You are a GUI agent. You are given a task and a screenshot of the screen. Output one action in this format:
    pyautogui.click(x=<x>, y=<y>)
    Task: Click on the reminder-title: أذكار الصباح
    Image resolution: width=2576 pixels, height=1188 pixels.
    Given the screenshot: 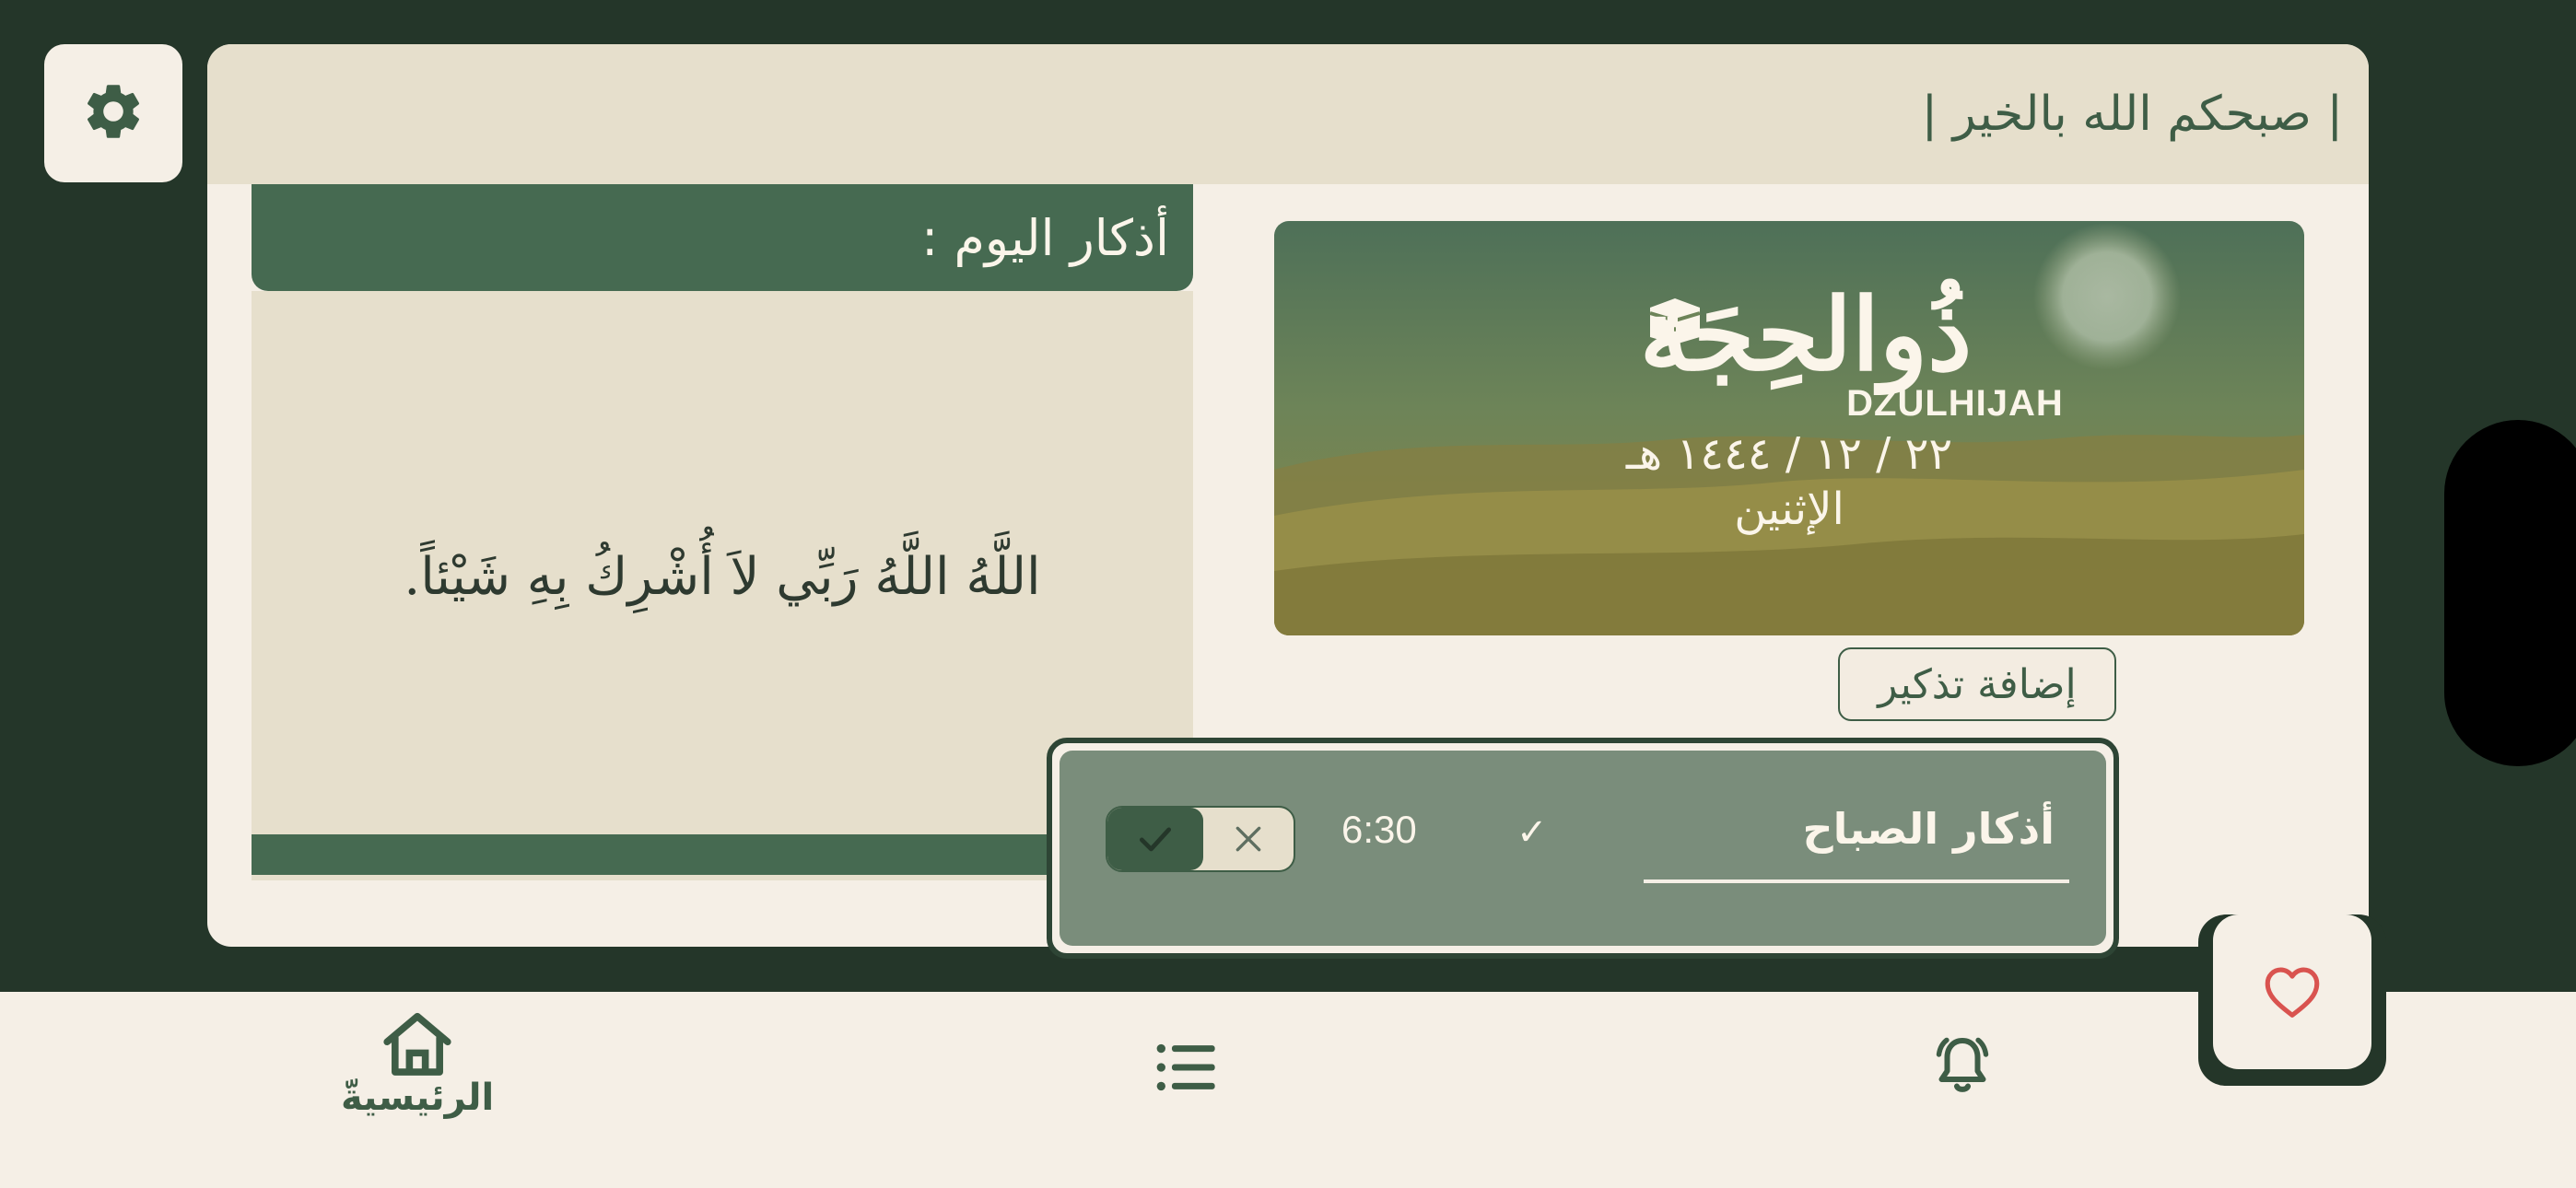 What is the action you would take?
    pyautogui.click(x=1928, y=829)
    